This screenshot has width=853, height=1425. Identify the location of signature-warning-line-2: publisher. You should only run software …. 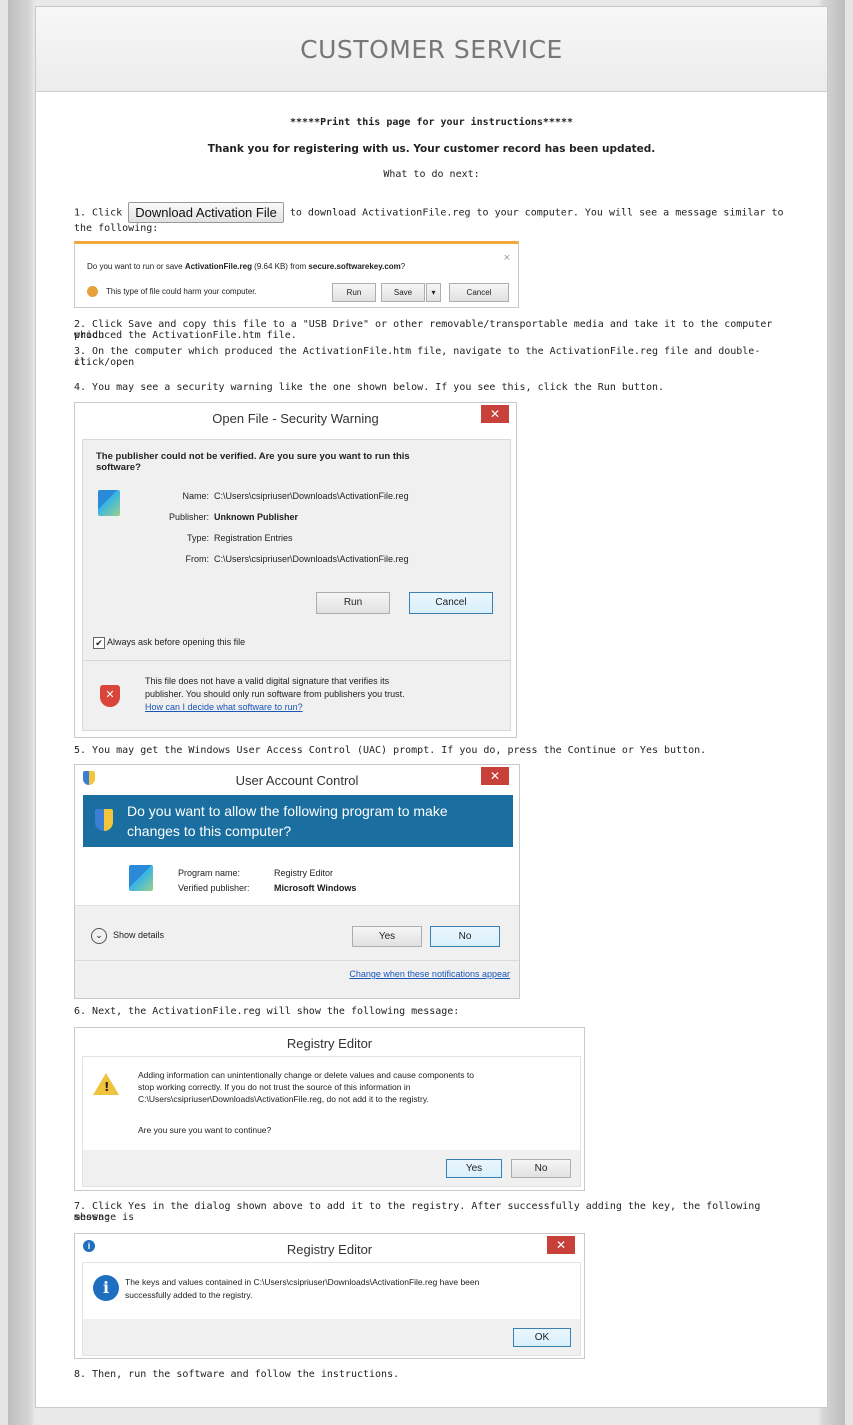
(275, 694).